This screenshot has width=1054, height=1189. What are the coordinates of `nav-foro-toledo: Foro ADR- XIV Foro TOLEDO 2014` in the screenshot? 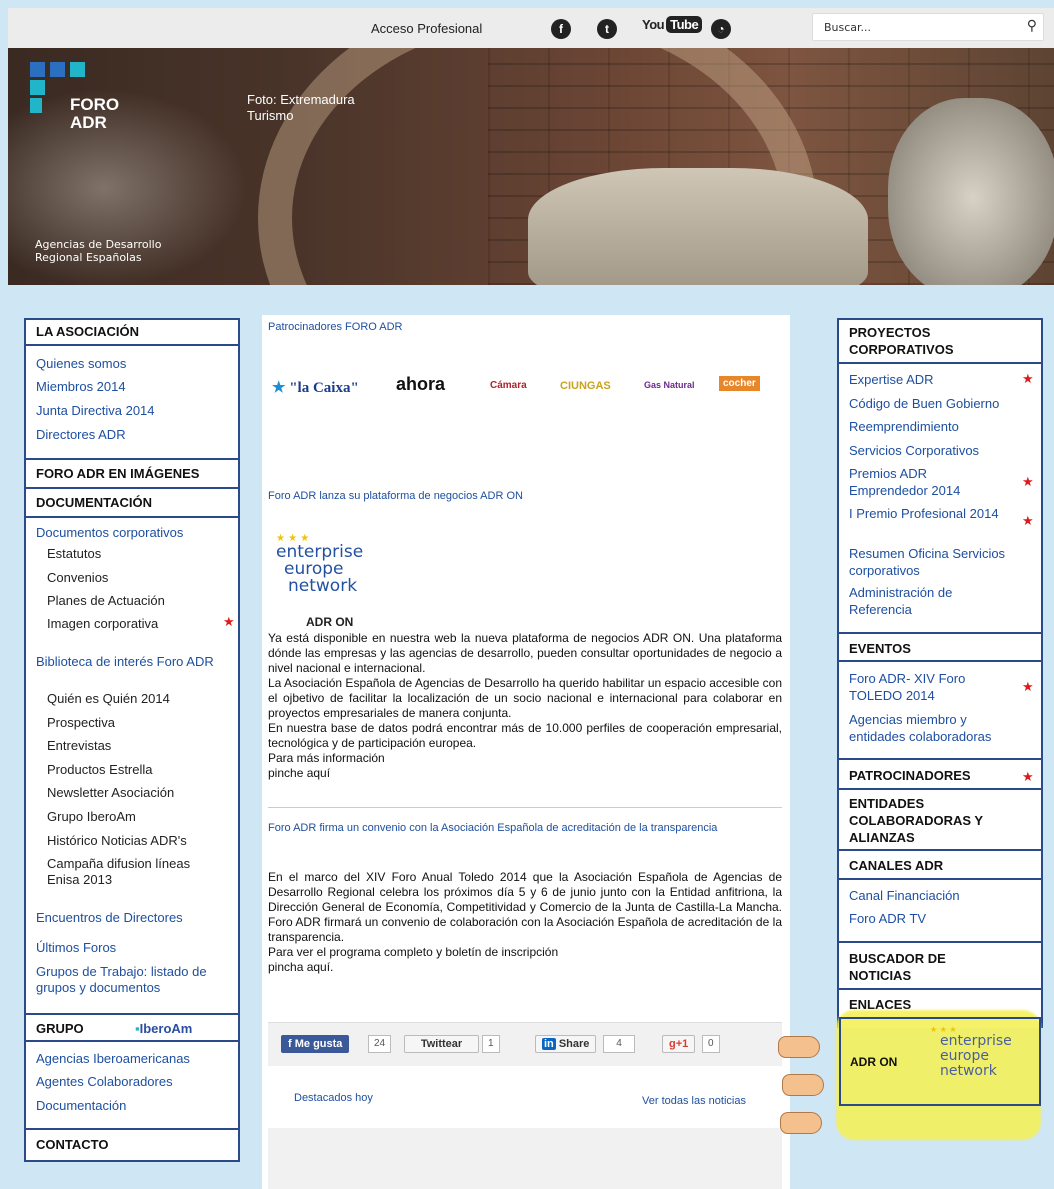 It's located at (924, 687).